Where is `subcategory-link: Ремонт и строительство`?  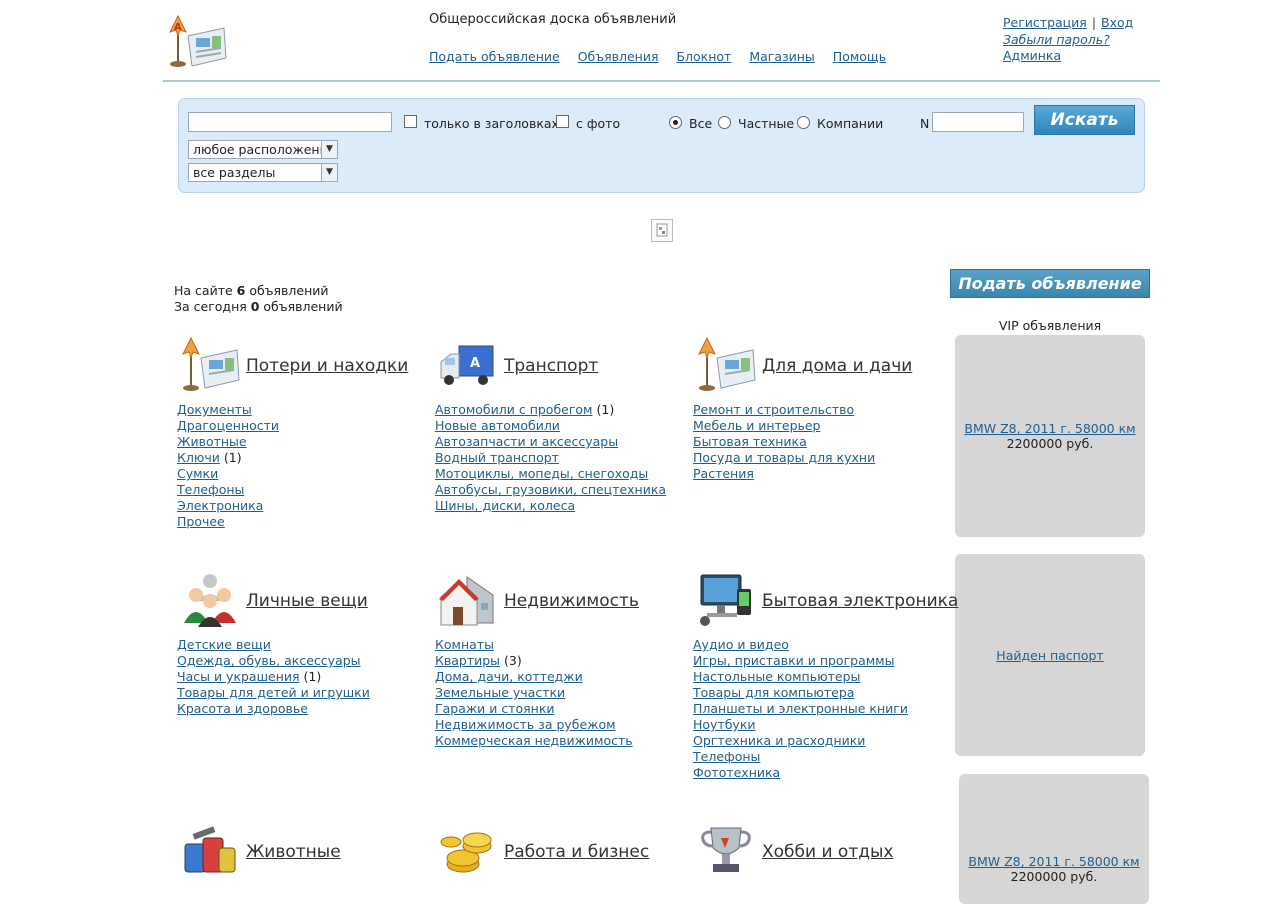
subcategory-link: Ремонт и строительство is located at coordinates (773, 409).